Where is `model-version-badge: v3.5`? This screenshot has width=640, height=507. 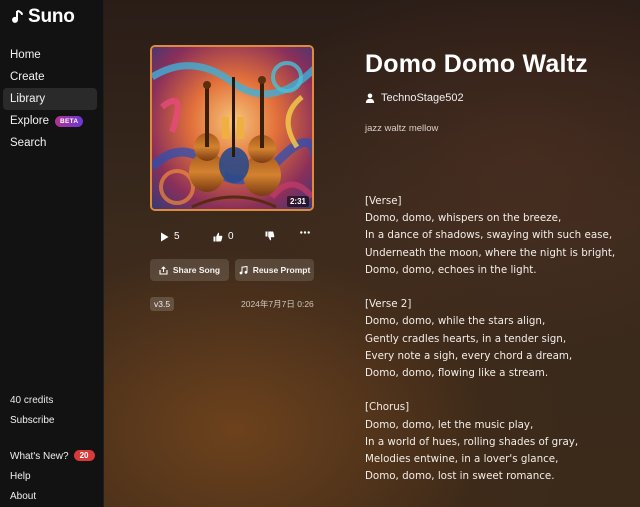
model-version-badge: v3.5 is located at coordinates (162, 304).